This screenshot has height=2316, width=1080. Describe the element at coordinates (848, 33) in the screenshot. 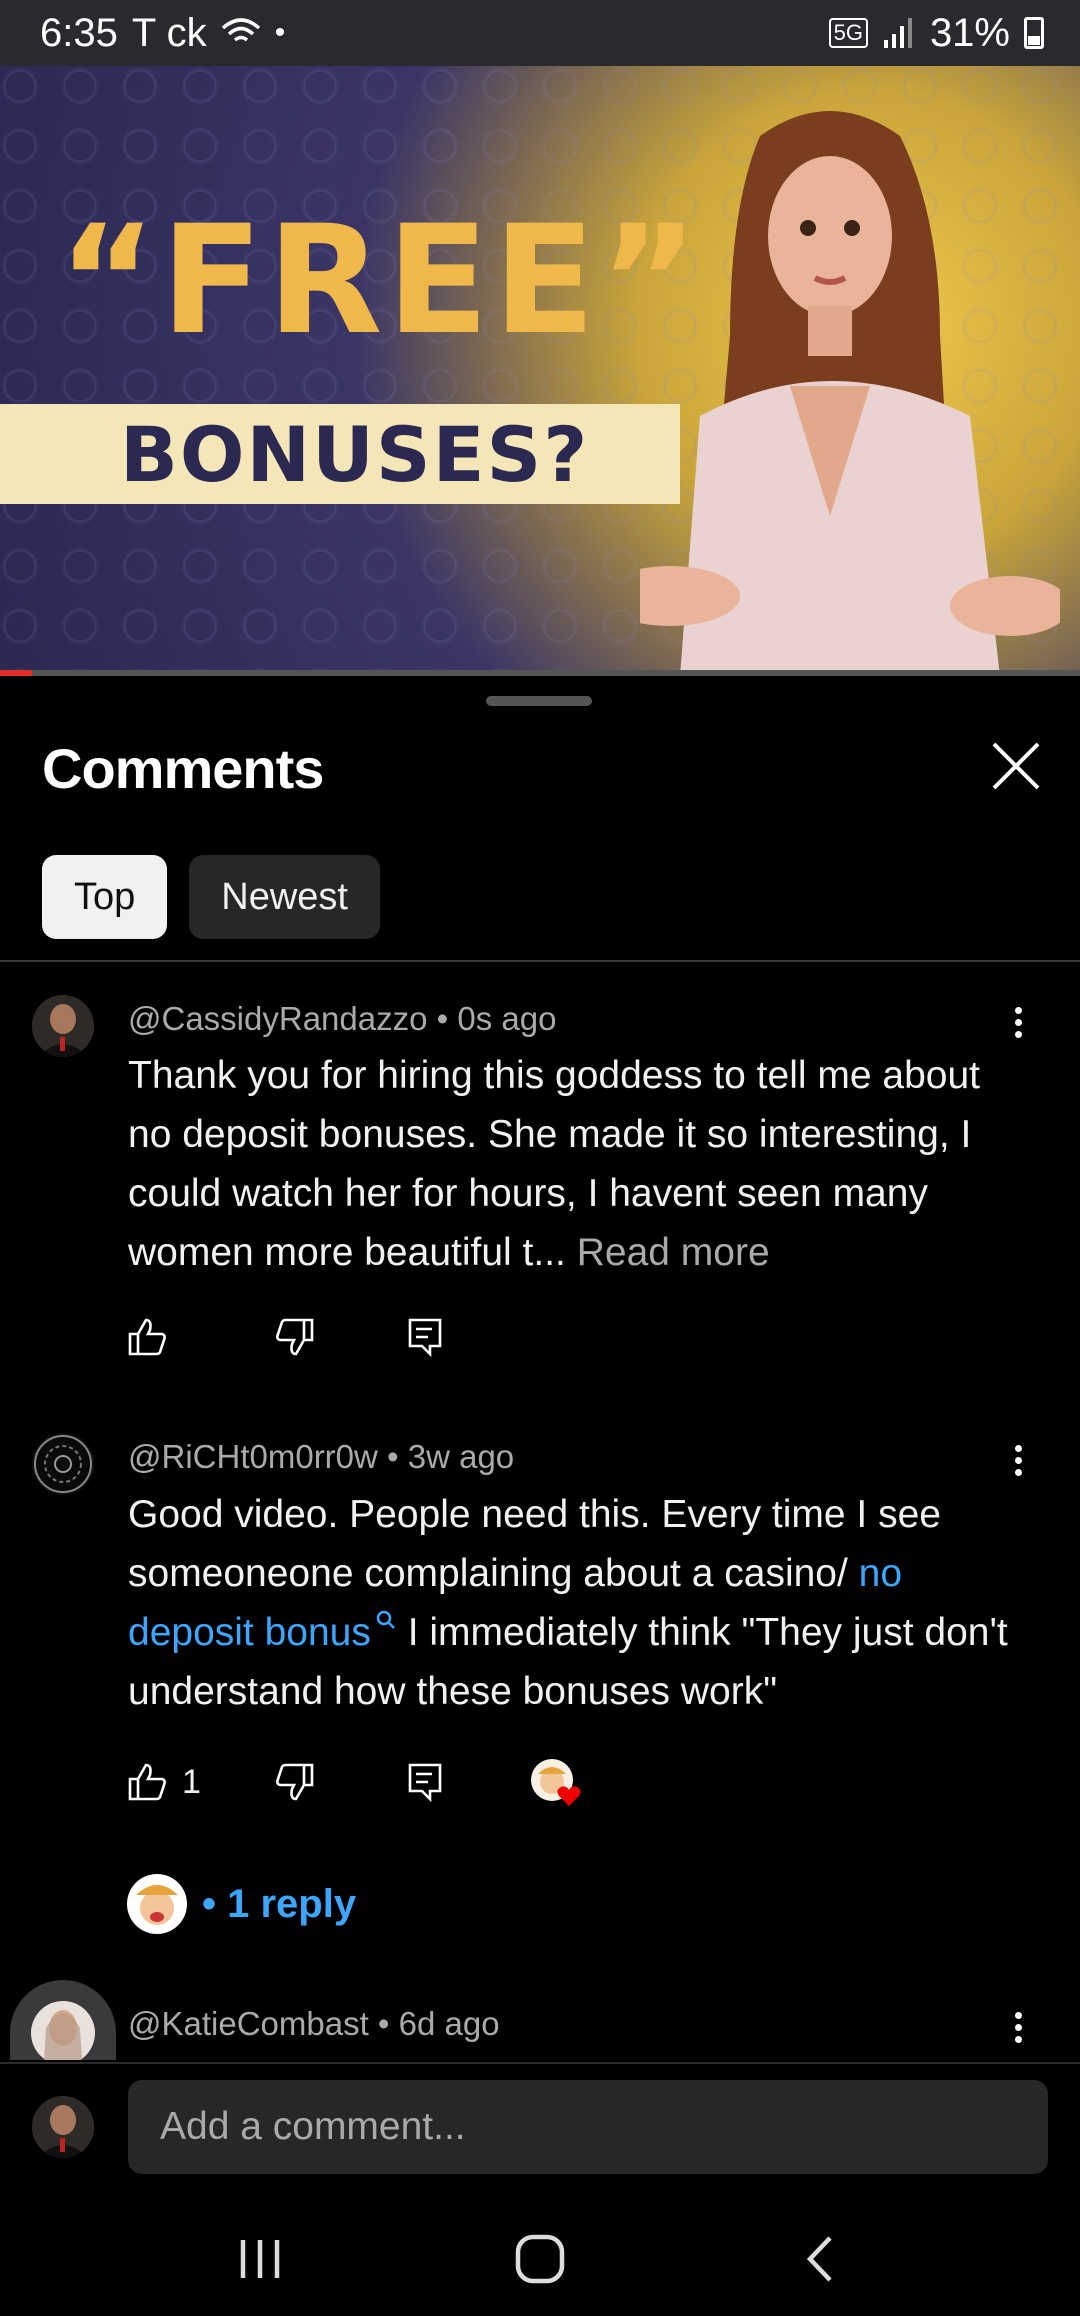

I see `network-type: 5G` at that location.